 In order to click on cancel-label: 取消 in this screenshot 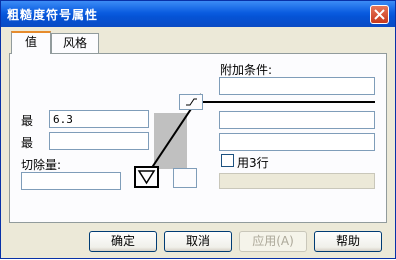, I will do `click(197, 241)`.